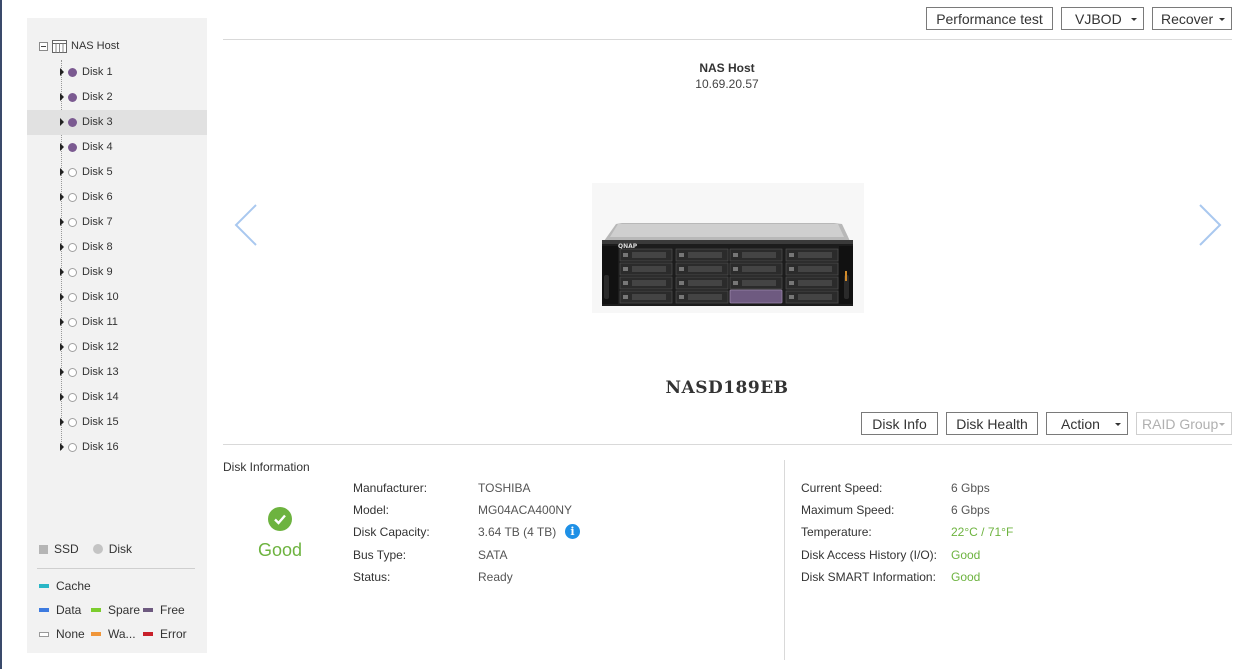  I want to click on disk-health-button: Disk Health, so click(992, 423).